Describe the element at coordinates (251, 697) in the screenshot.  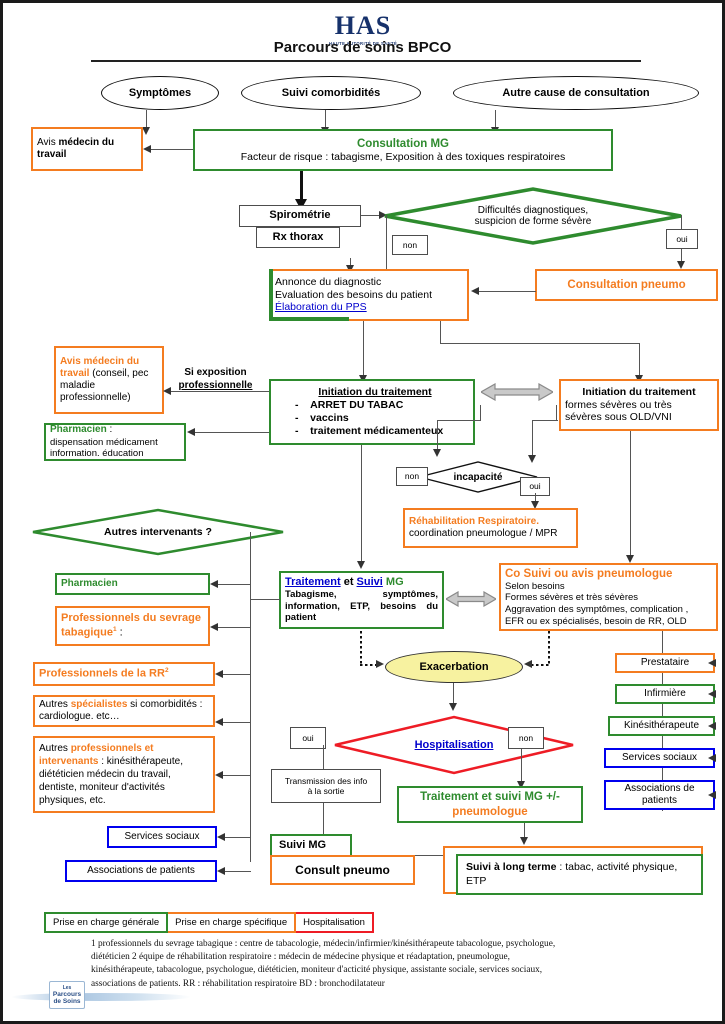
I see `spine-left-intervenants` at that location.